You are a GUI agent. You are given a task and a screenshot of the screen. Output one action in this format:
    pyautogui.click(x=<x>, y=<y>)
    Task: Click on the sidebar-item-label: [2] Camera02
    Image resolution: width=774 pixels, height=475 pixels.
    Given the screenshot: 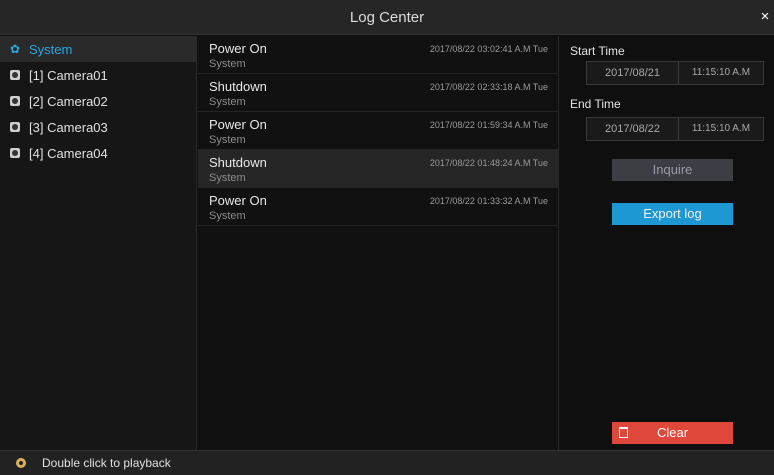 What is the action you would take?
    pyautogui.click(x=68, y=101)
    